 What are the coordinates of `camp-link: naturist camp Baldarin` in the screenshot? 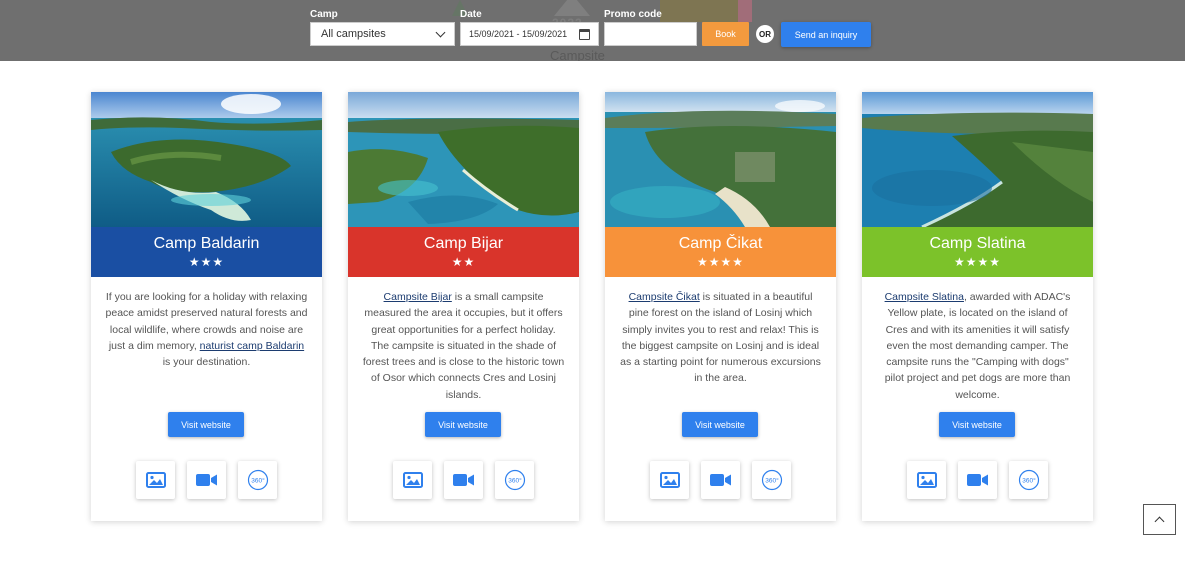 It's located at (252, 346).